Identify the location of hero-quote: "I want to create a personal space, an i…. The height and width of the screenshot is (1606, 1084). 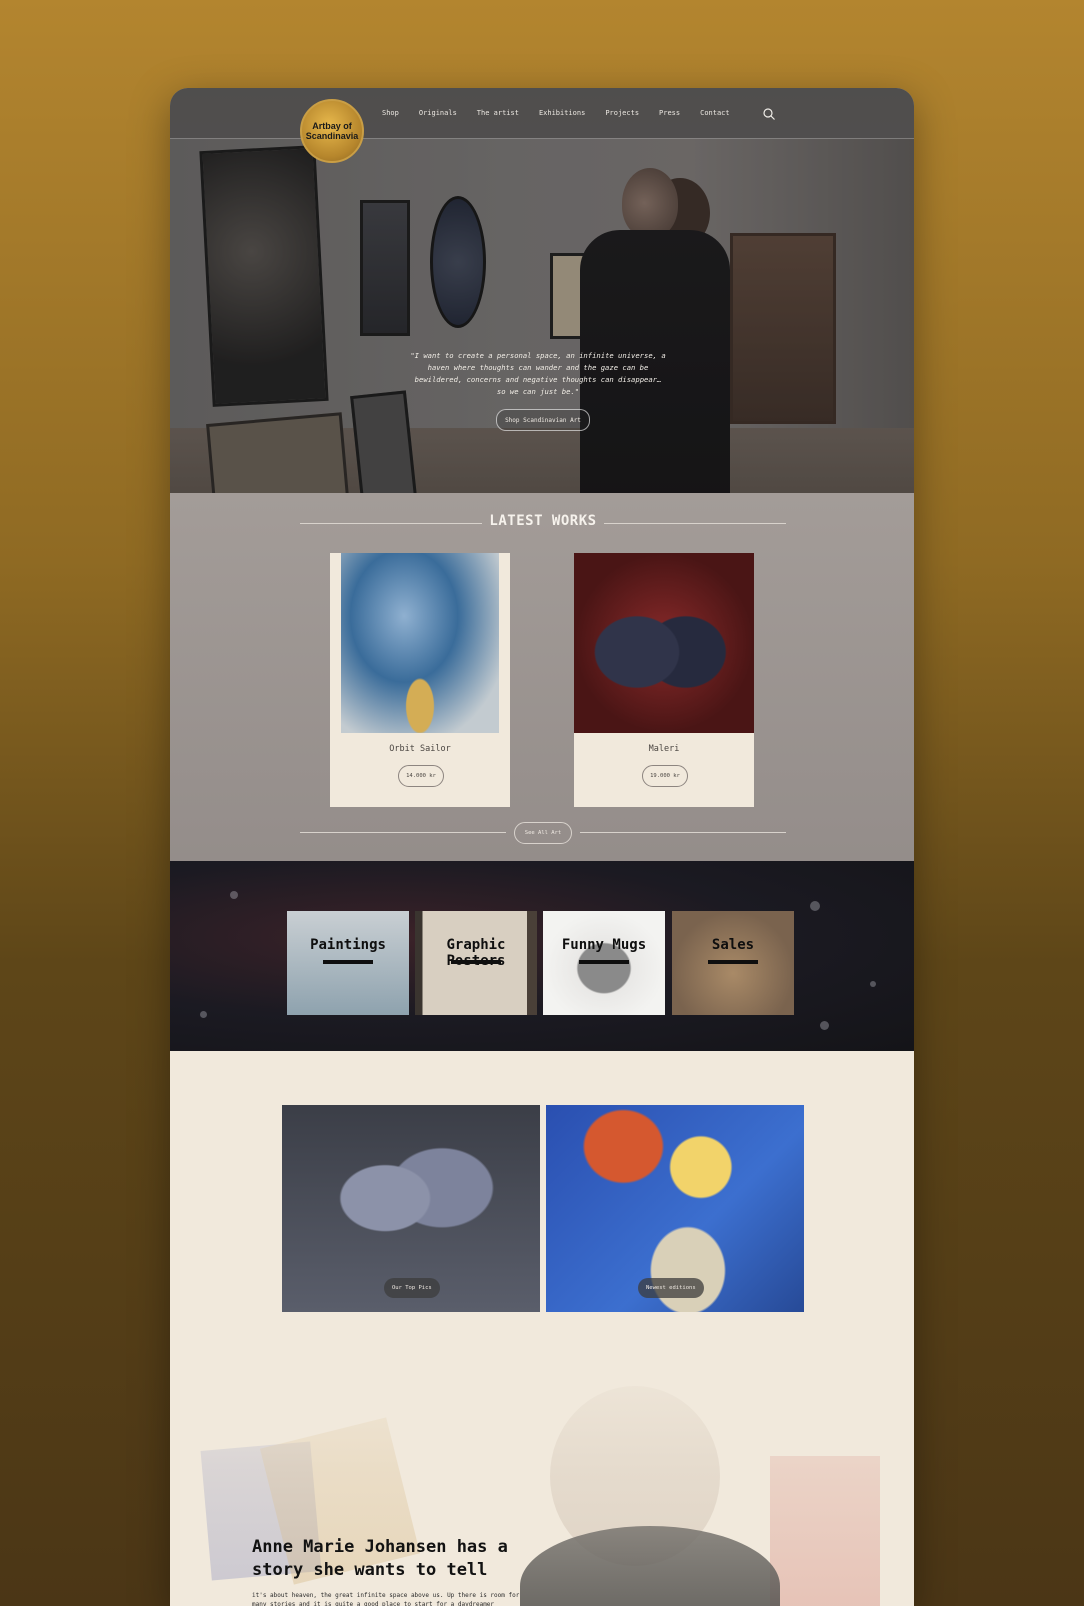
(538, 373).